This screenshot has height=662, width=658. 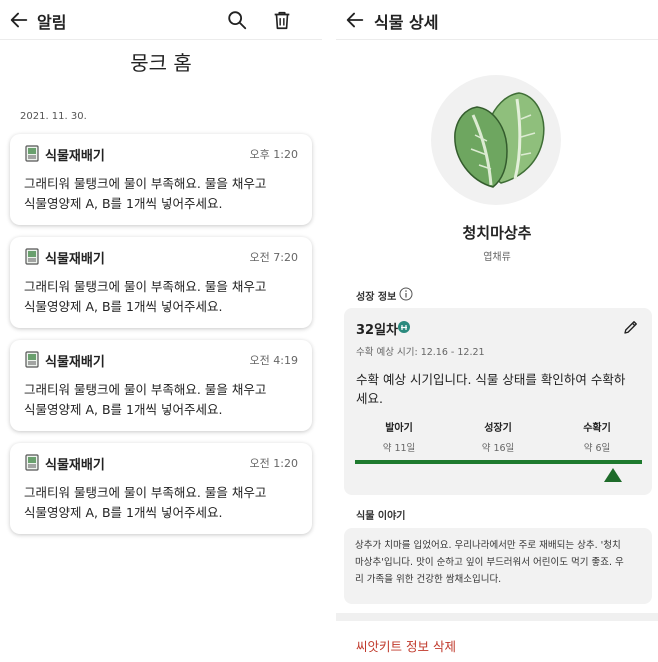 I want to click on stage-name: 수확기, so click(x=597, y=428).